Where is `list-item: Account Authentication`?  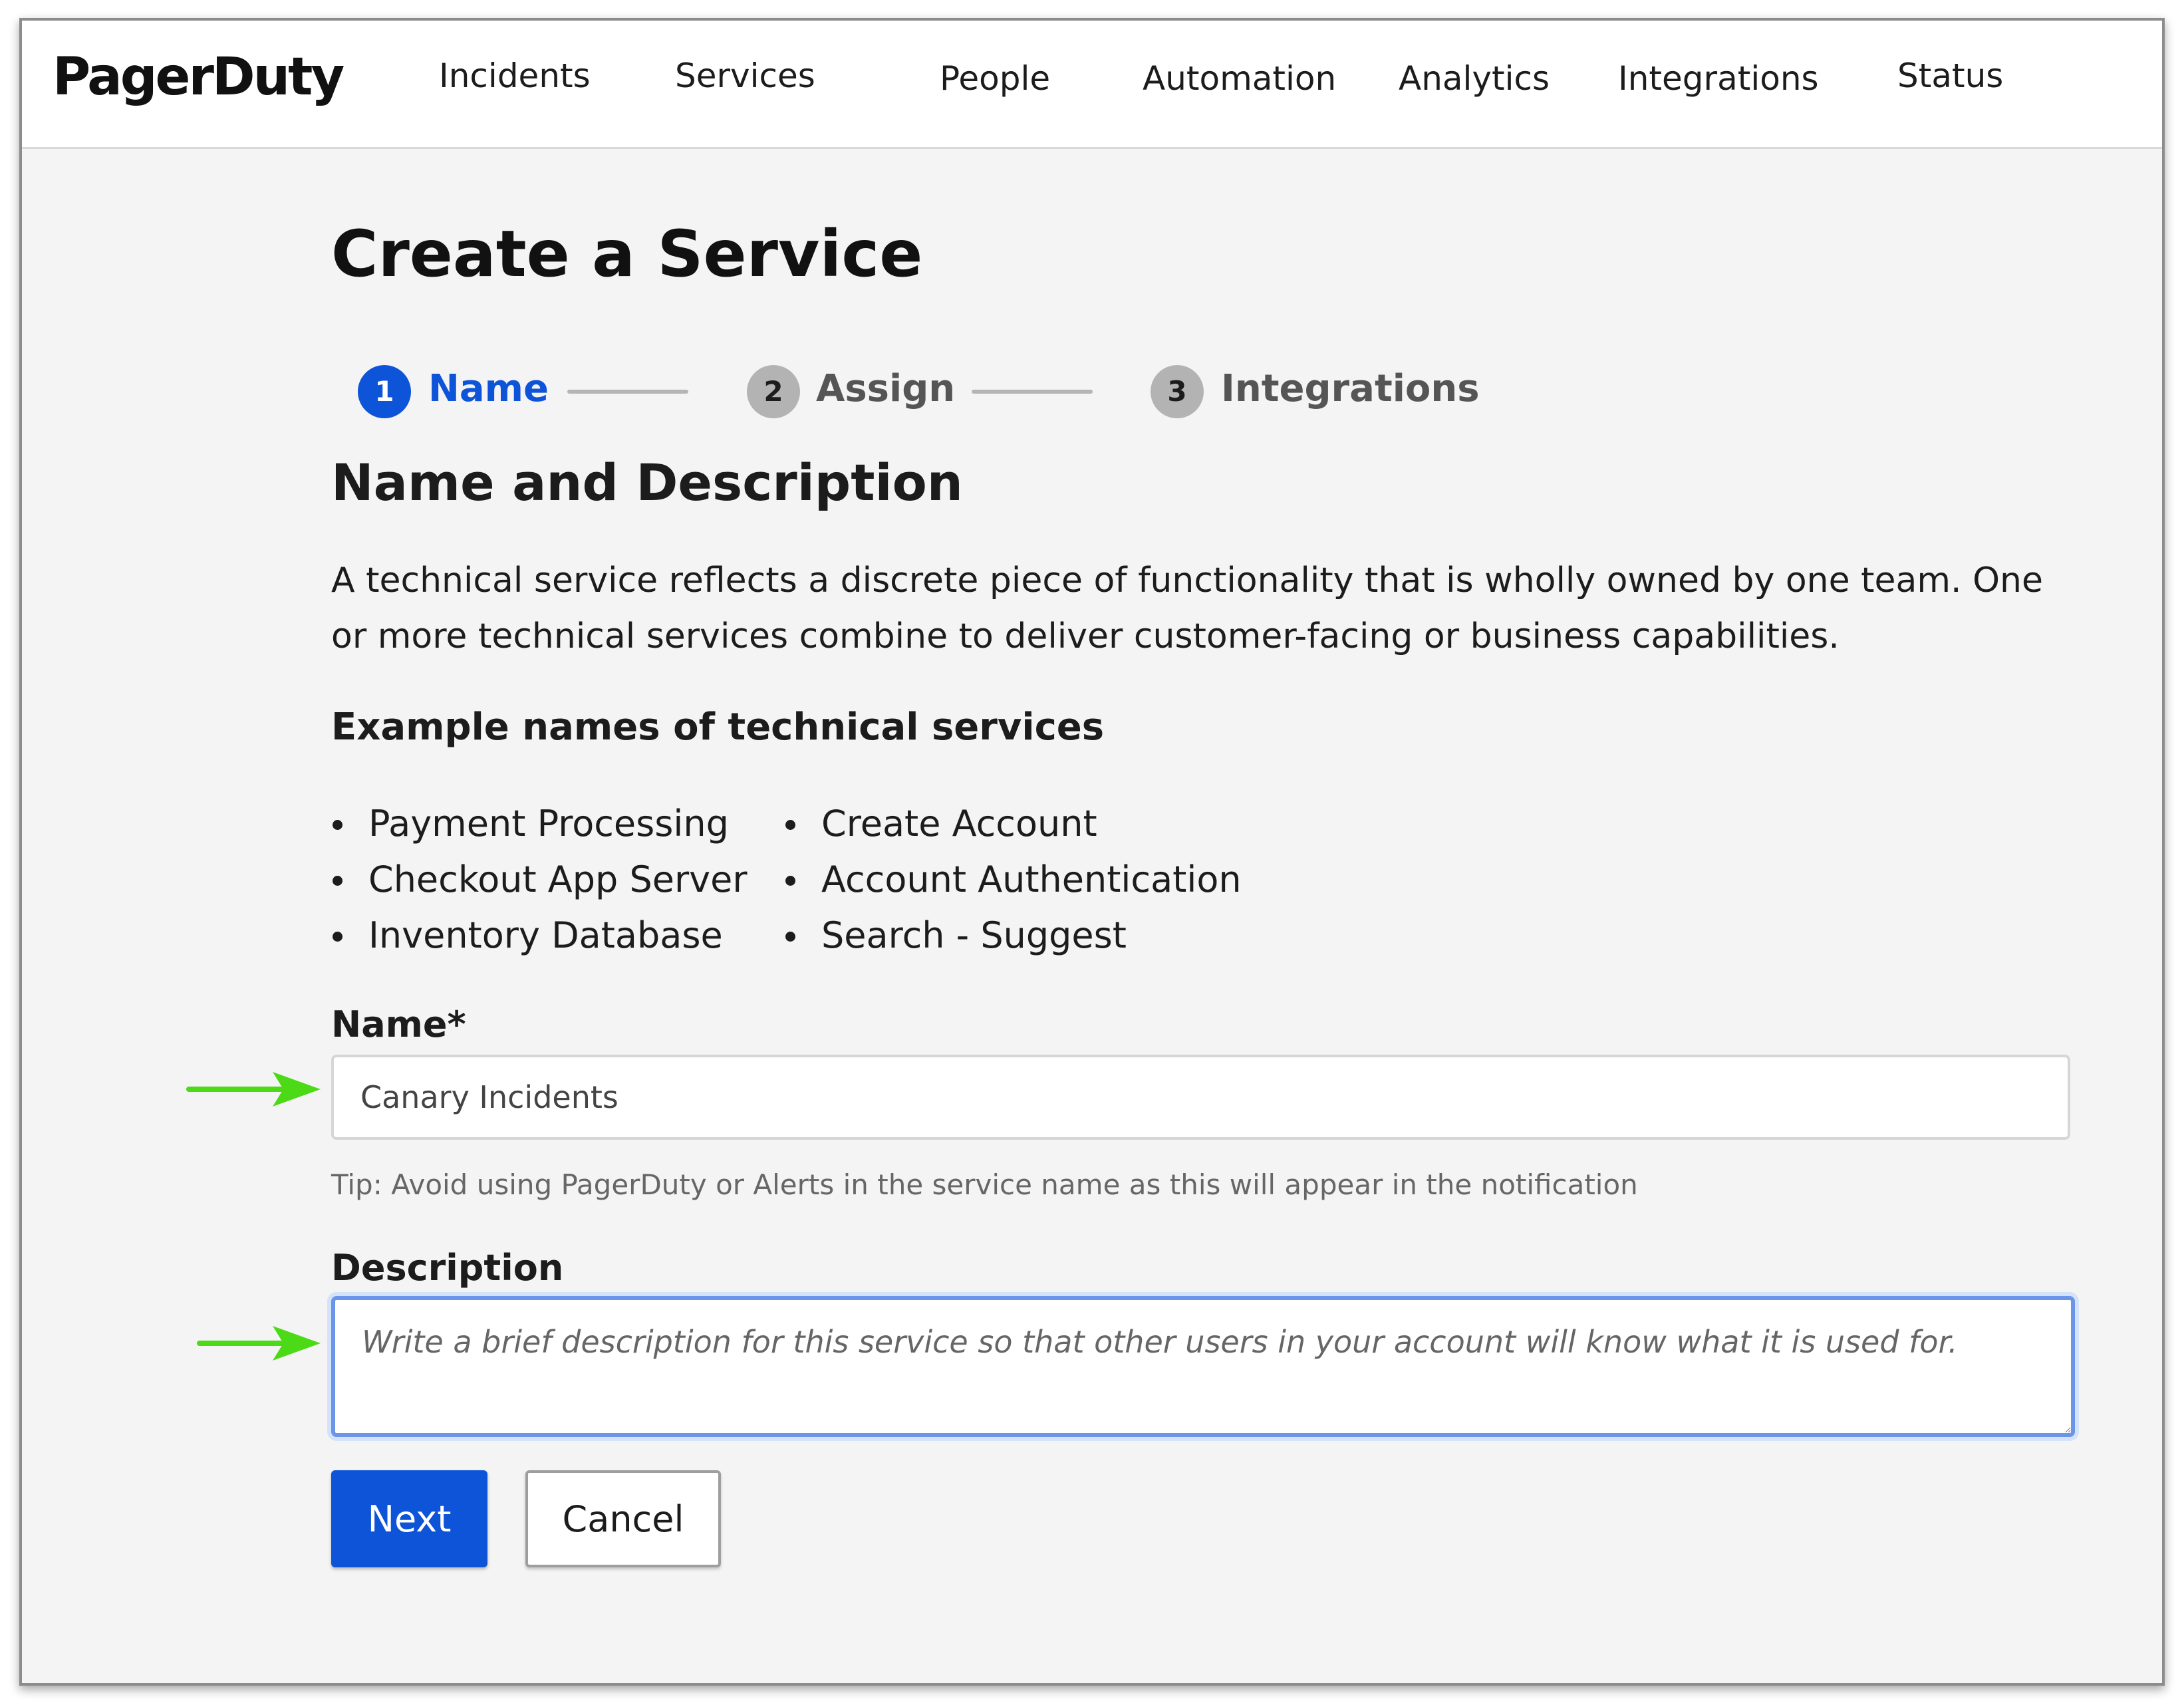
list-item: Account Authentication is located at coordinates (1013, 880).